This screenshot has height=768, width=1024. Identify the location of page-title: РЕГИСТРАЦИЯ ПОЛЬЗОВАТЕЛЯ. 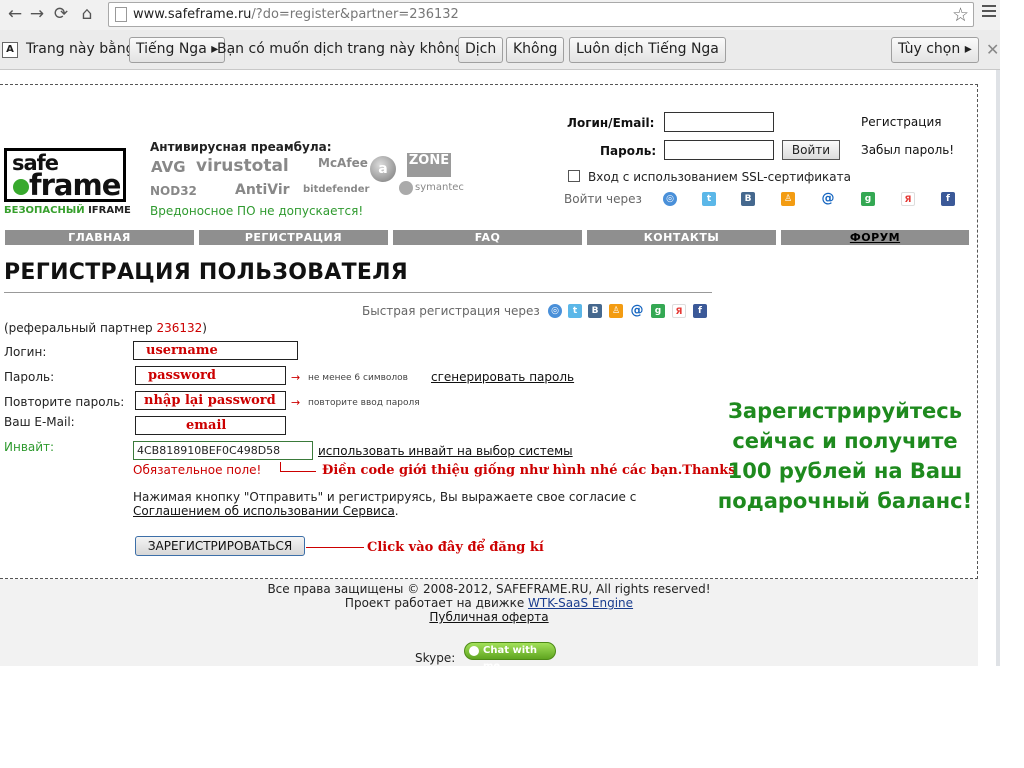
(206, 272).